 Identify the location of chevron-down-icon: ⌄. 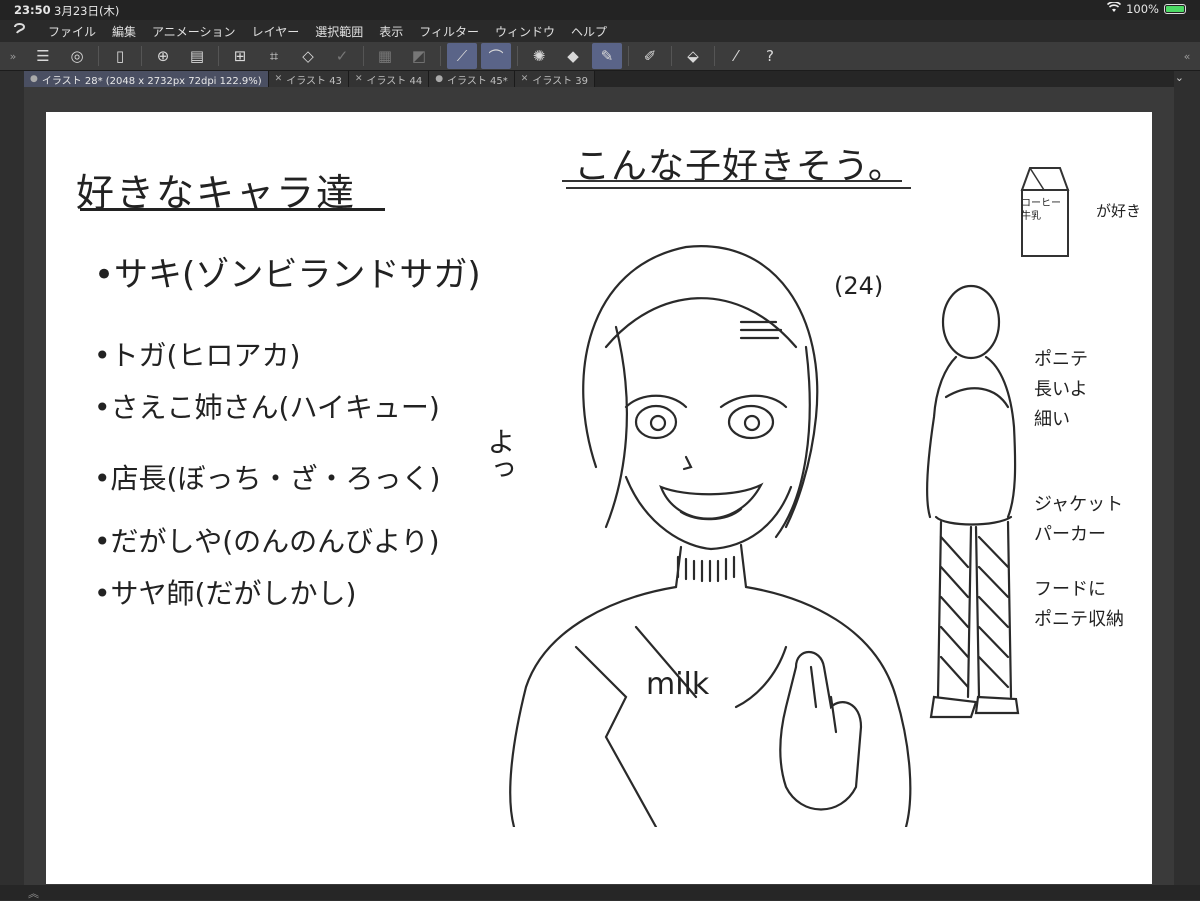
(1179, 77).